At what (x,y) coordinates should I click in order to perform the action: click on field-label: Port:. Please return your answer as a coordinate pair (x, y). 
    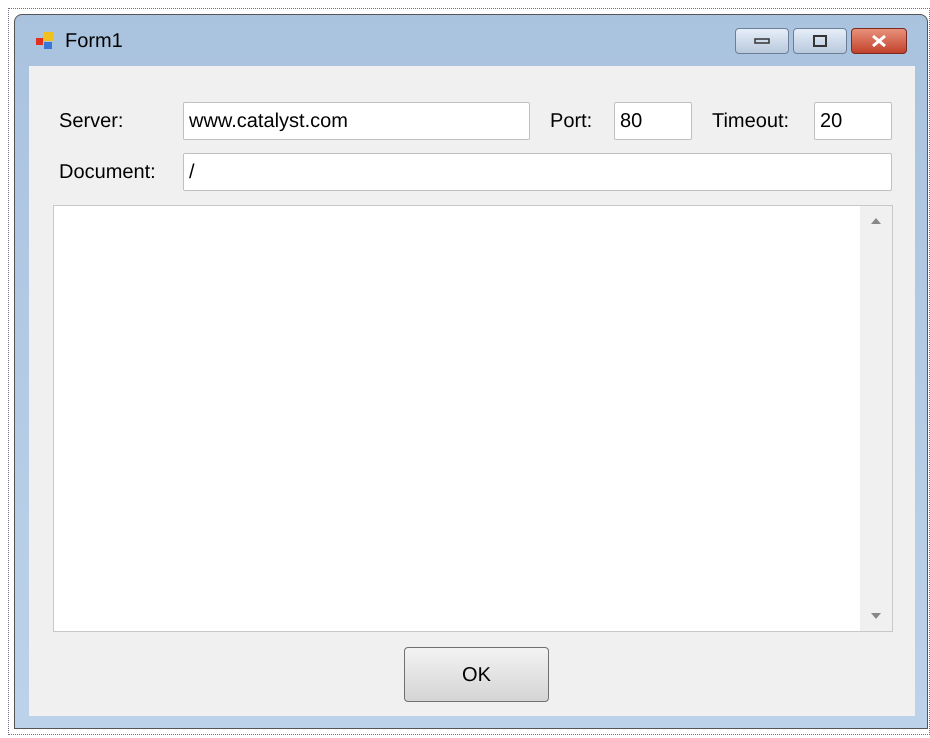
    Looking at the image, I should click on (572, 121).